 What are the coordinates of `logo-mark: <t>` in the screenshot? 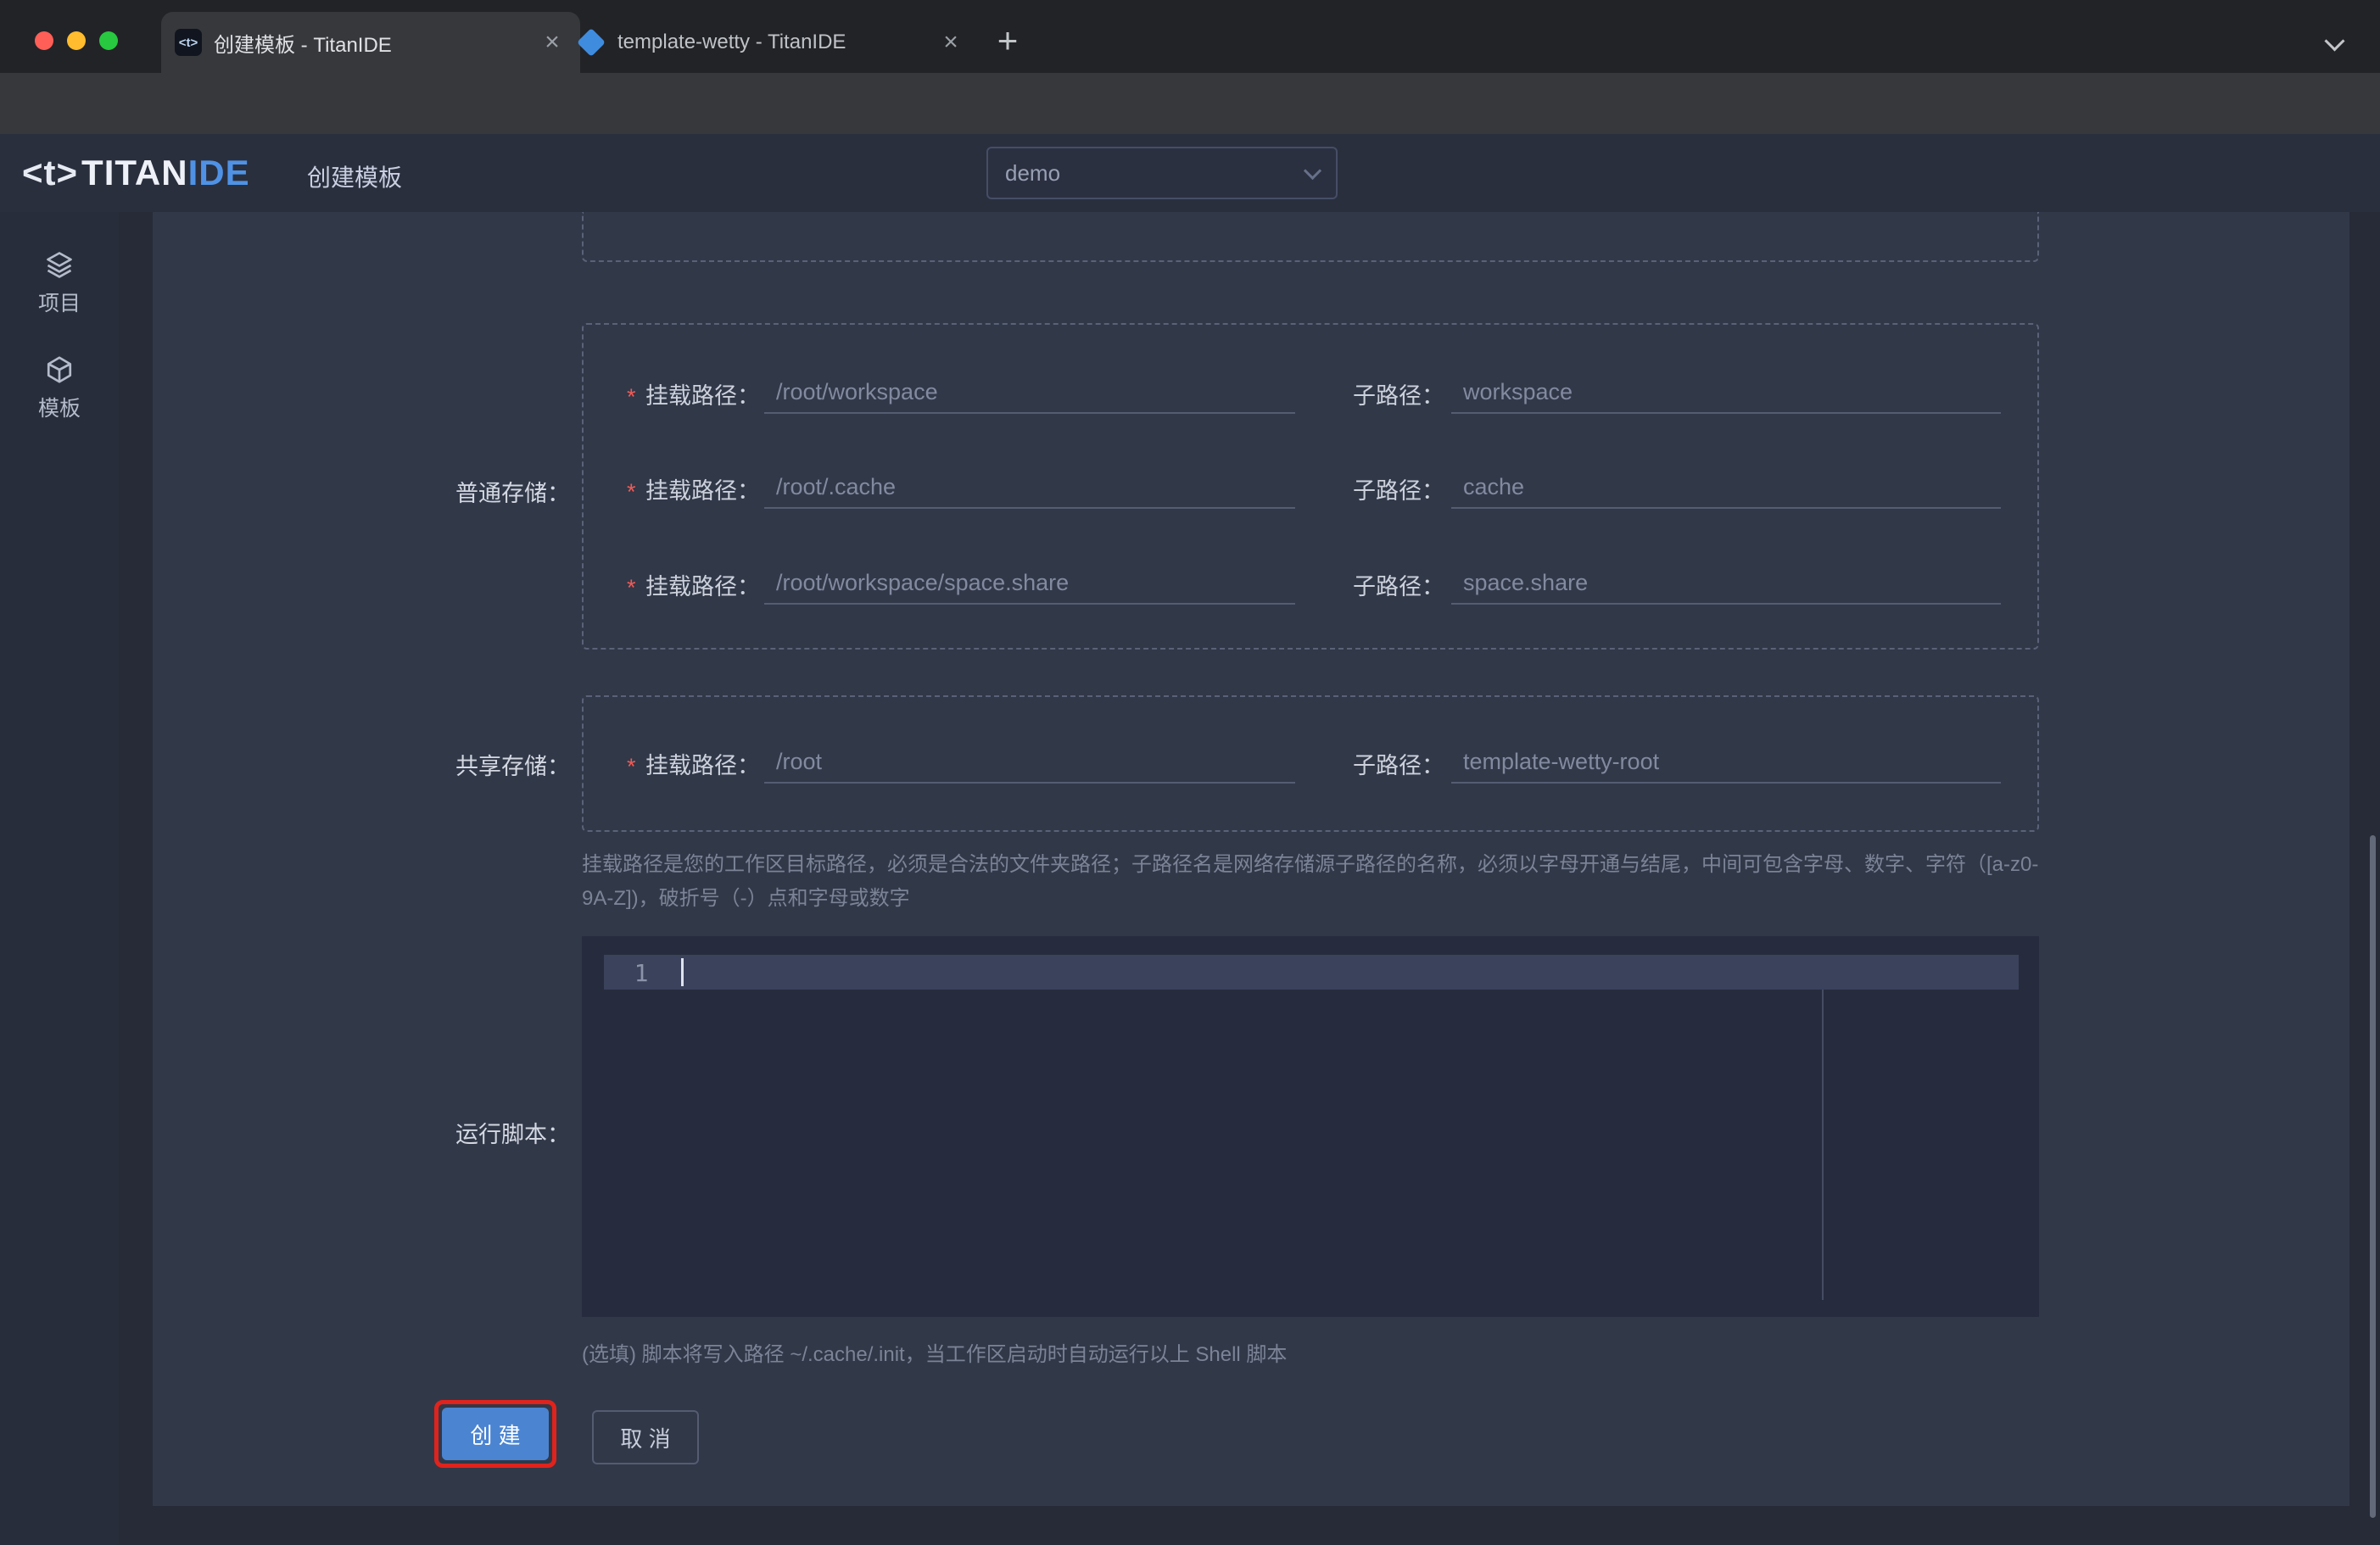 It's located at (50, 172).